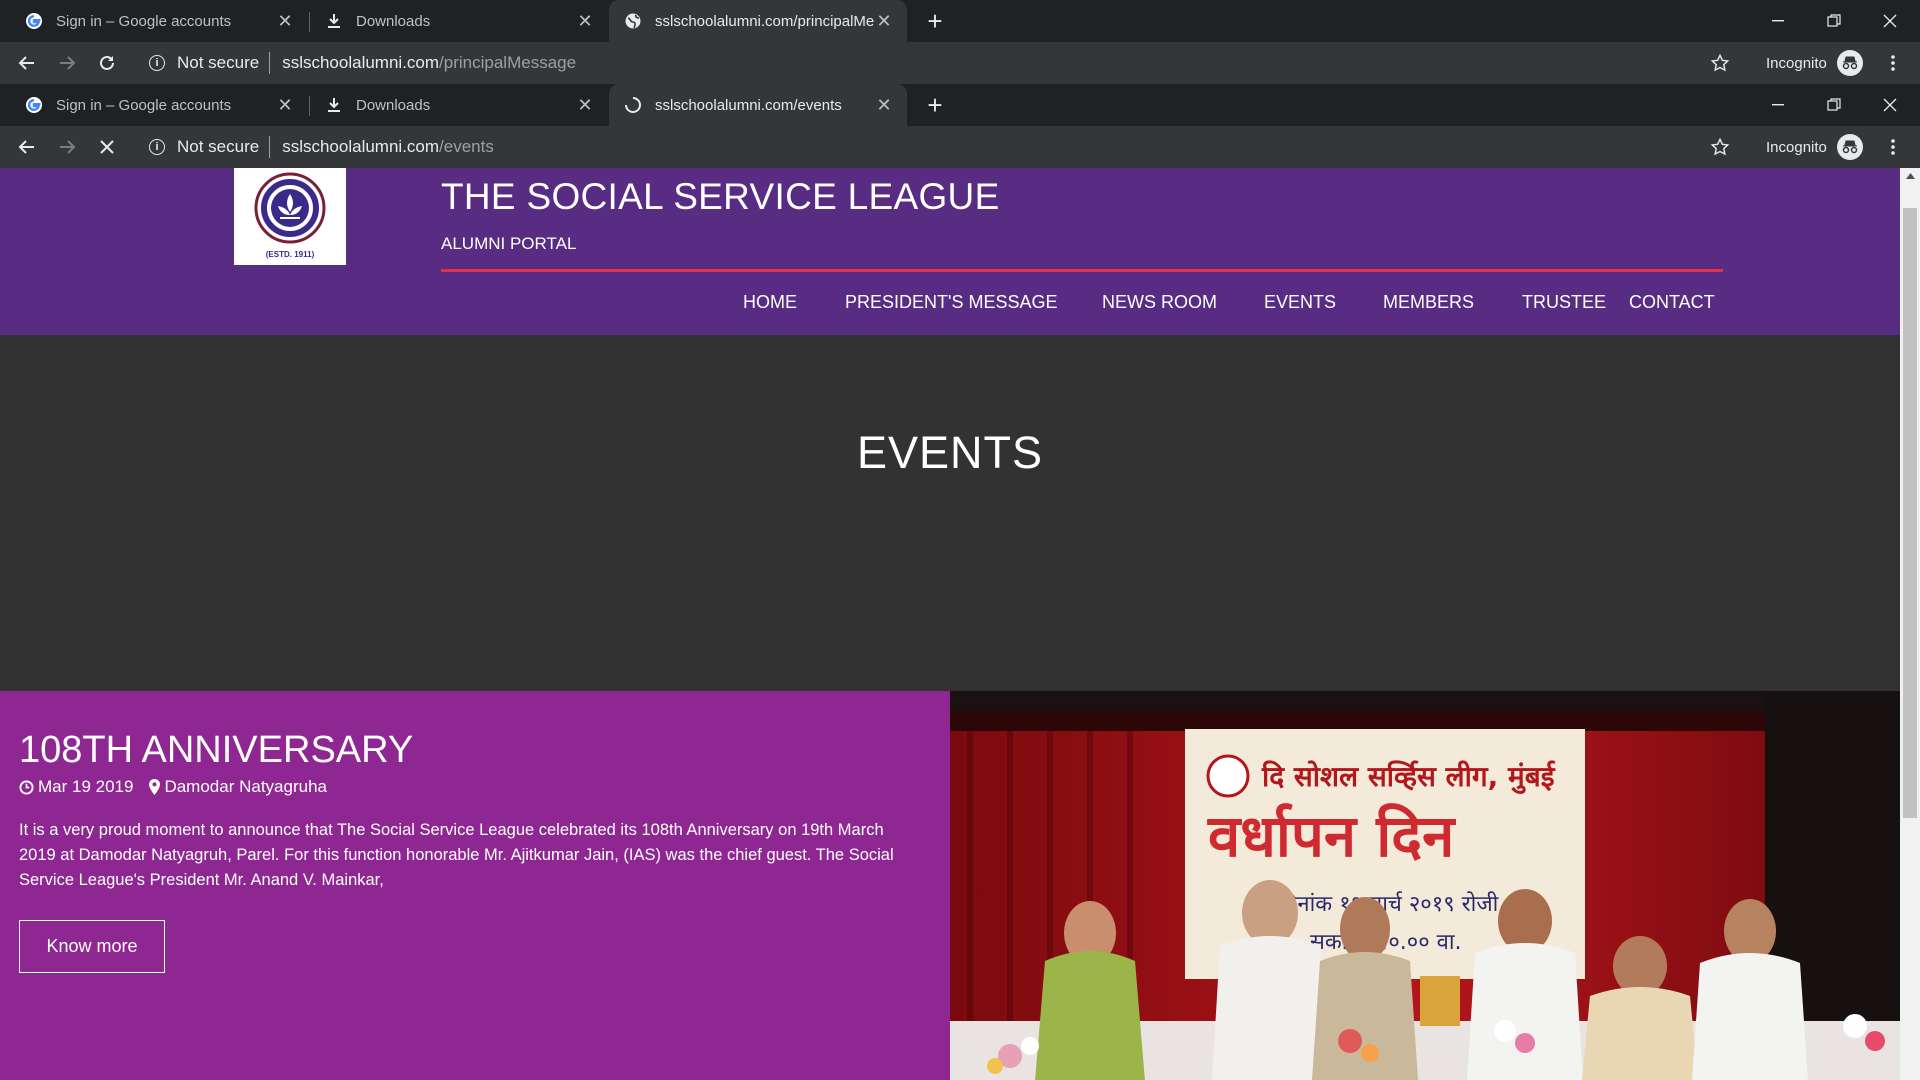 The width and height of the screenshot is (1920, 1080). What do you see at coordinates (508, 62) in the screenshot?
I see `url-path: /principalMessage` at bounding box center [508, 62].